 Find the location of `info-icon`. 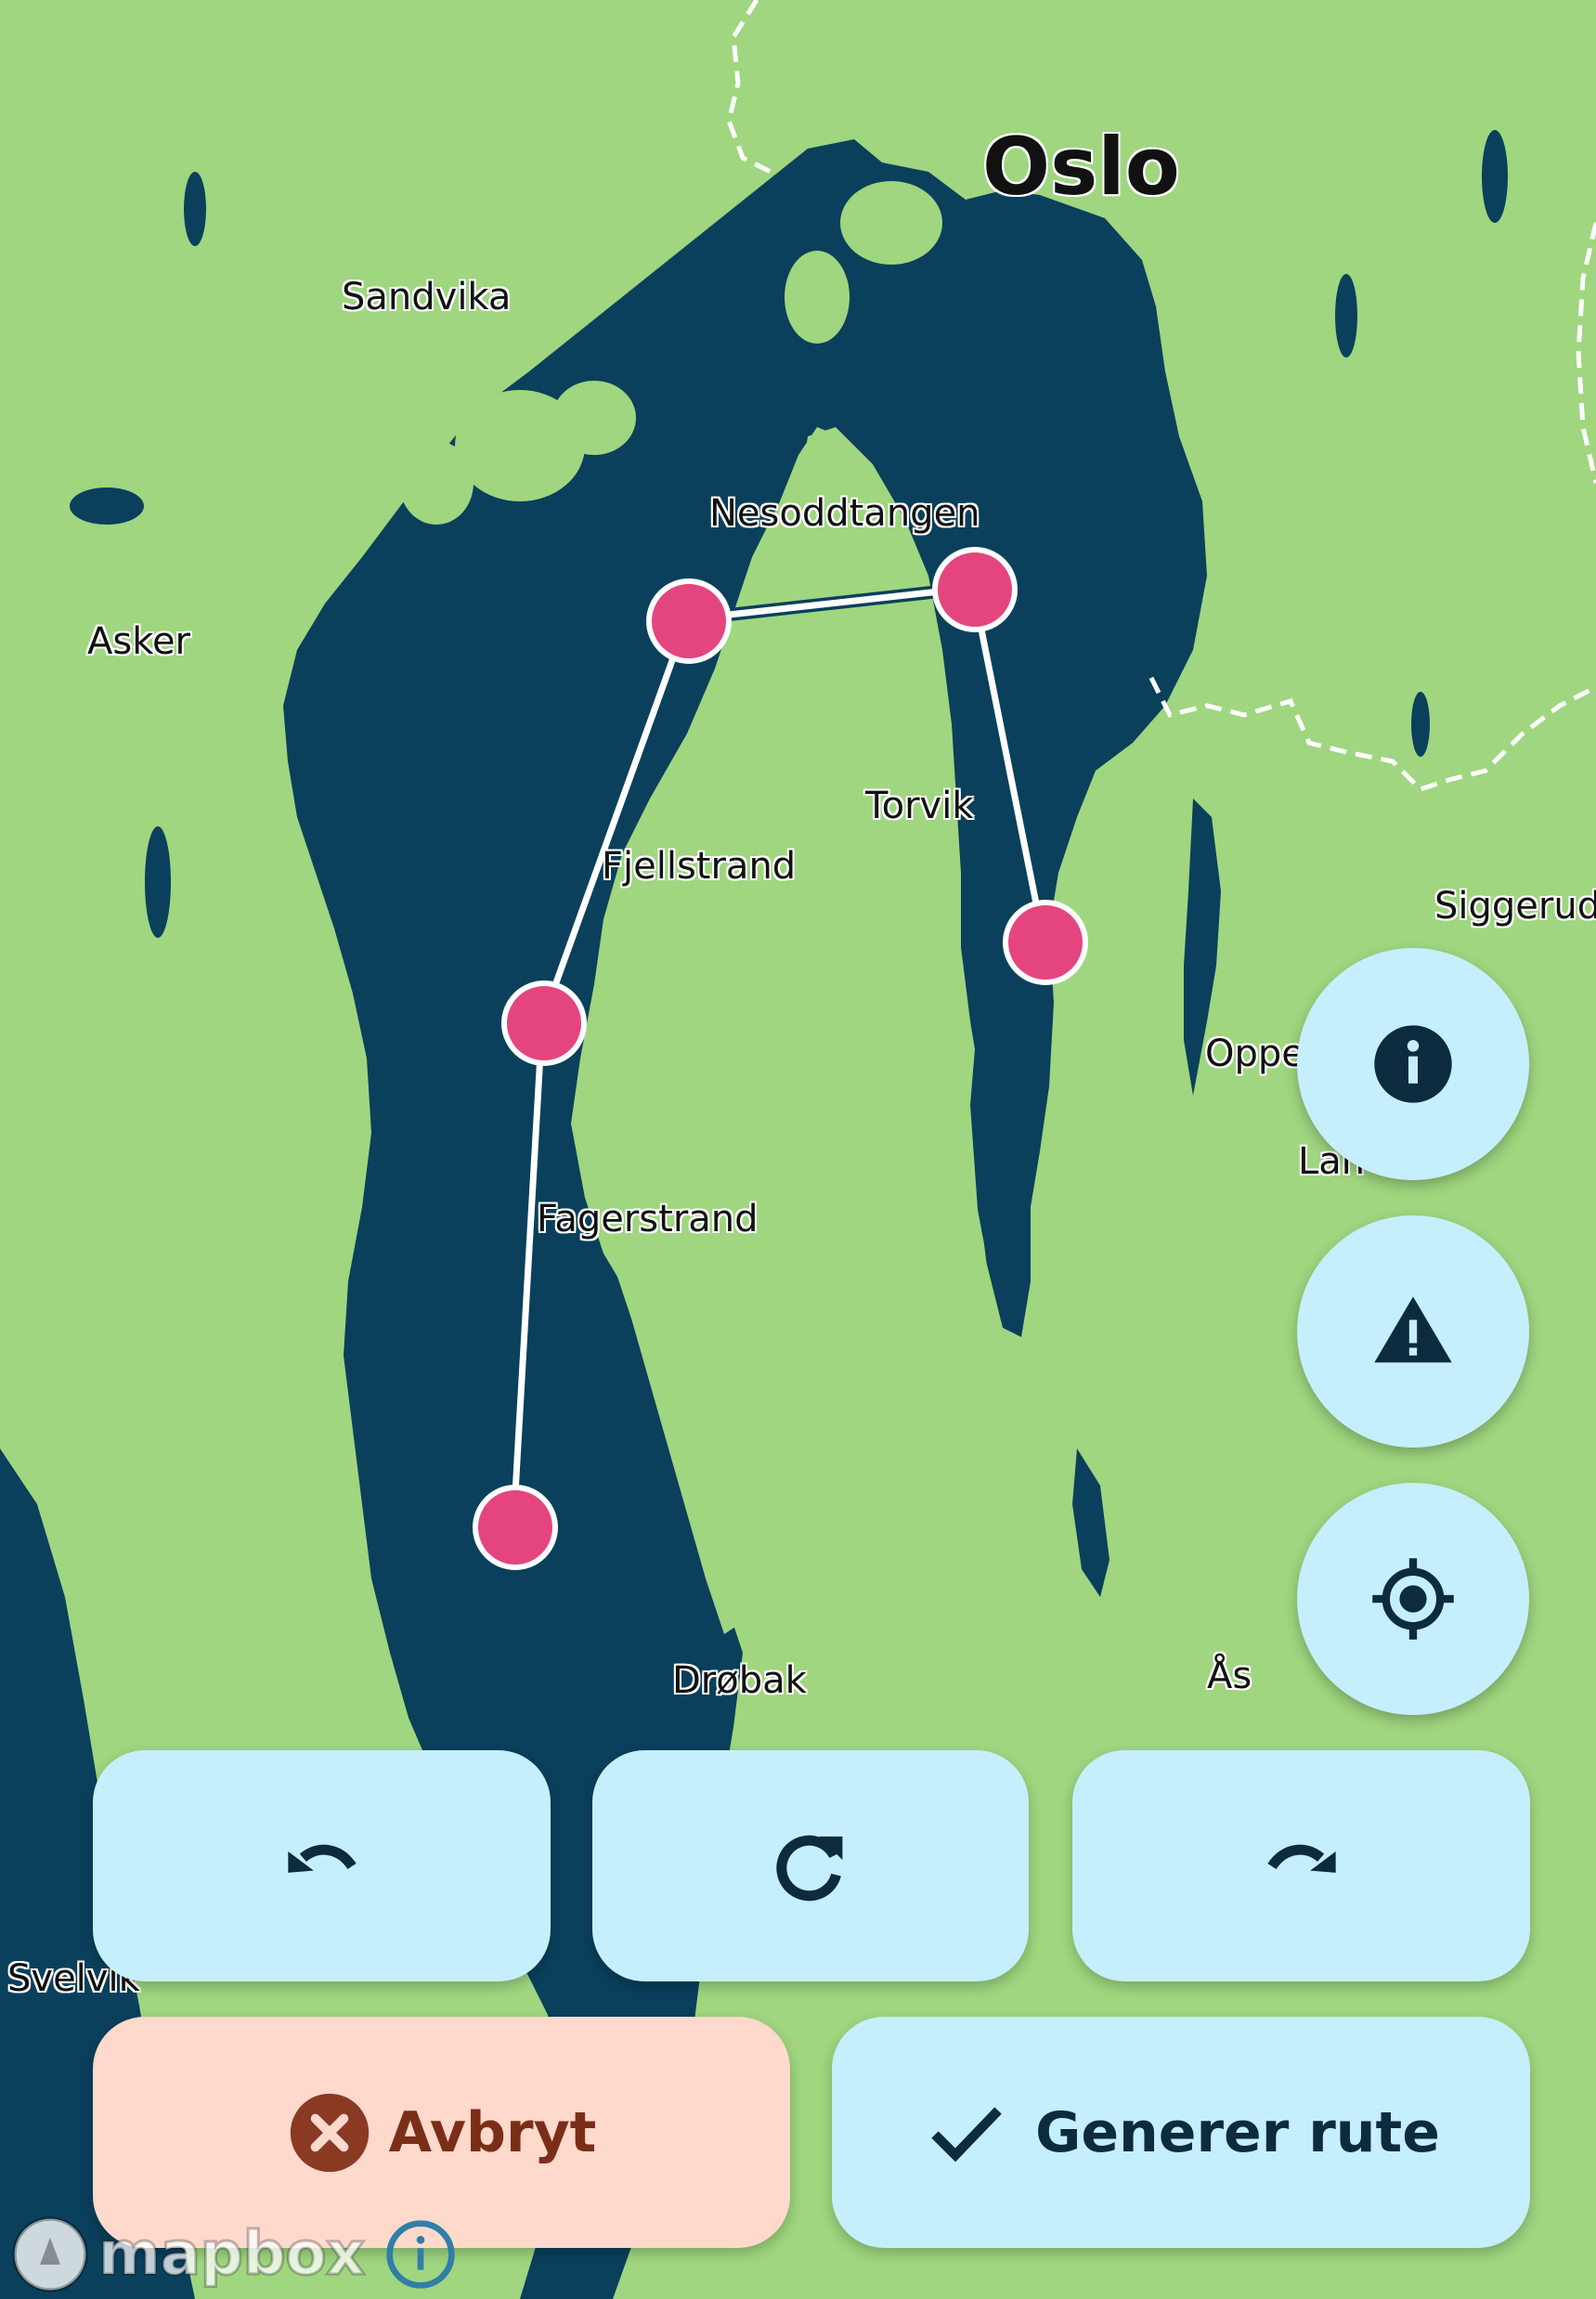

info-icon is located at coordinates (1413, 1064).